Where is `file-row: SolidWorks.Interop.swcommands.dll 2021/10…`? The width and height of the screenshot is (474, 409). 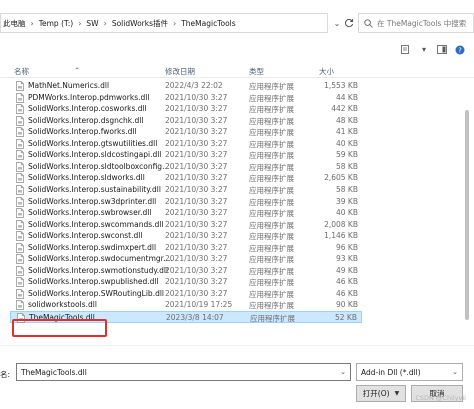 file-row: SolidWorks.Interop.swcommands.dll 2021/10… is located at coordinates (186, 225).